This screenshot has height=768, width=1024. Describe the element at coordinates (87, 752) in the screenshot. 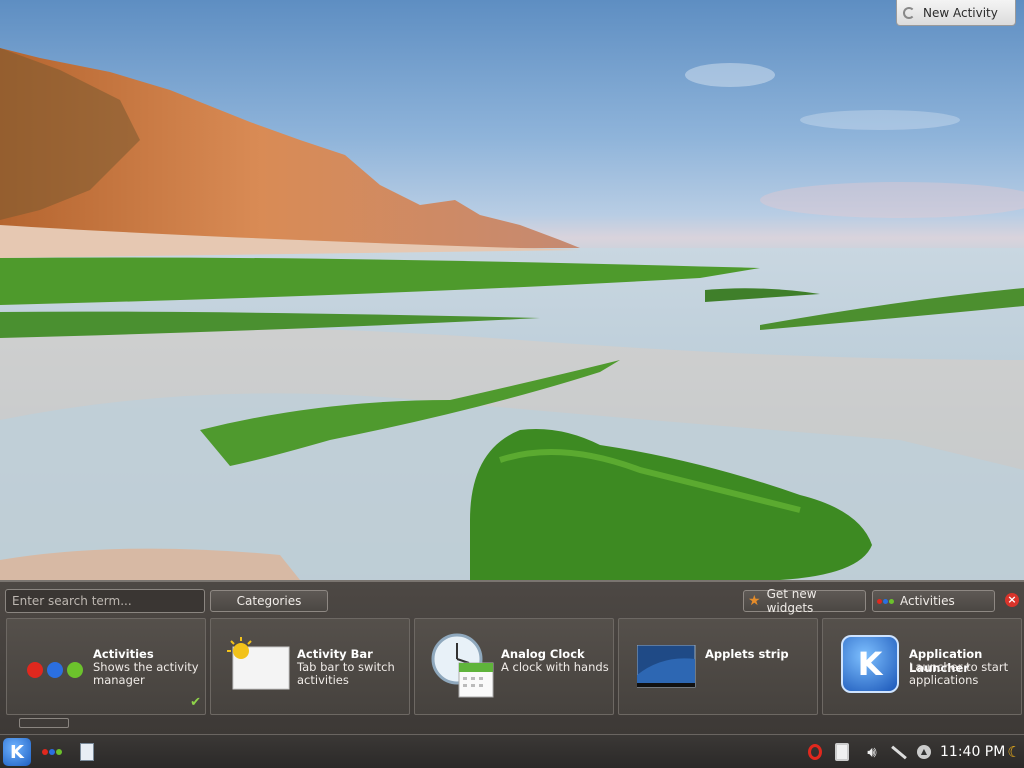

I see `notes-icon` at that location.